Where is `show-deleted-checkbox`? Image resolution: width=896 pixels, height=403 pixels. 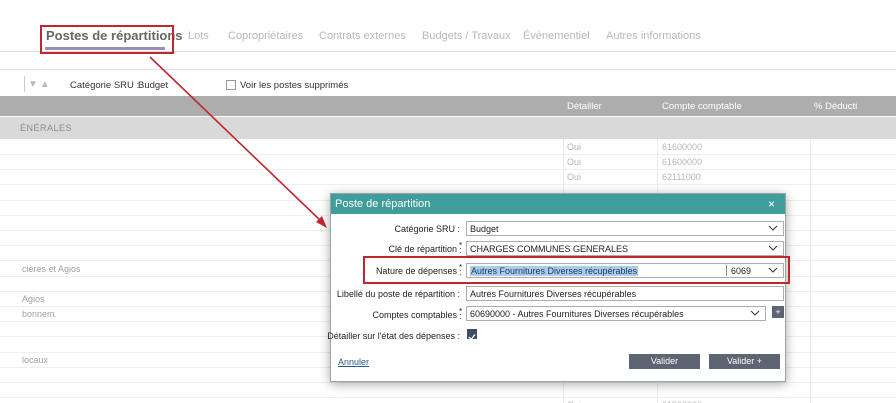
show-deleted-checkbox is located at coordinates (231, 85).